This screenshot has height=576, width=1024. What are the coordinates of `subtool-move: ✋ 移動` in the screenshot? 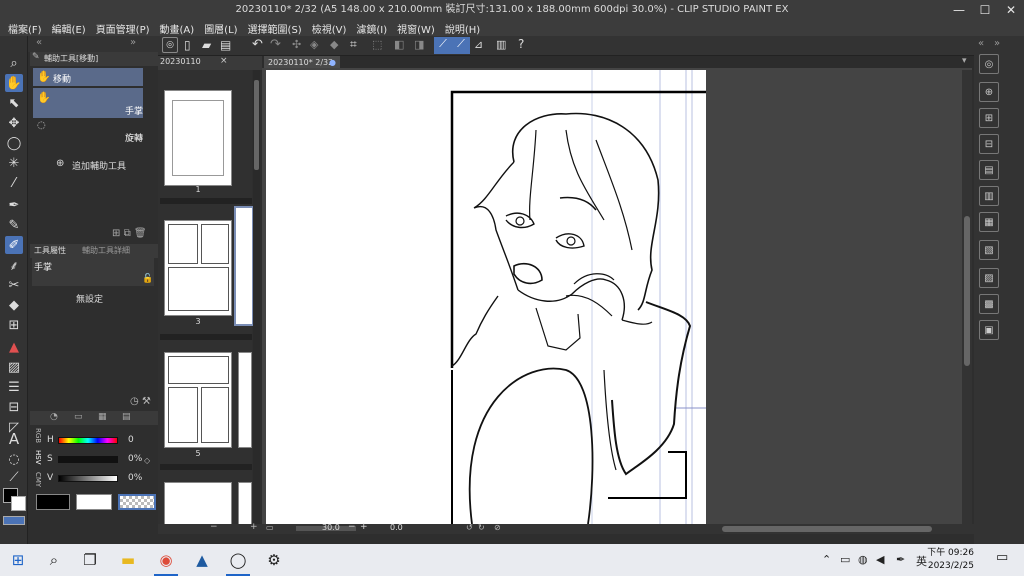 It's located at (88, 77).